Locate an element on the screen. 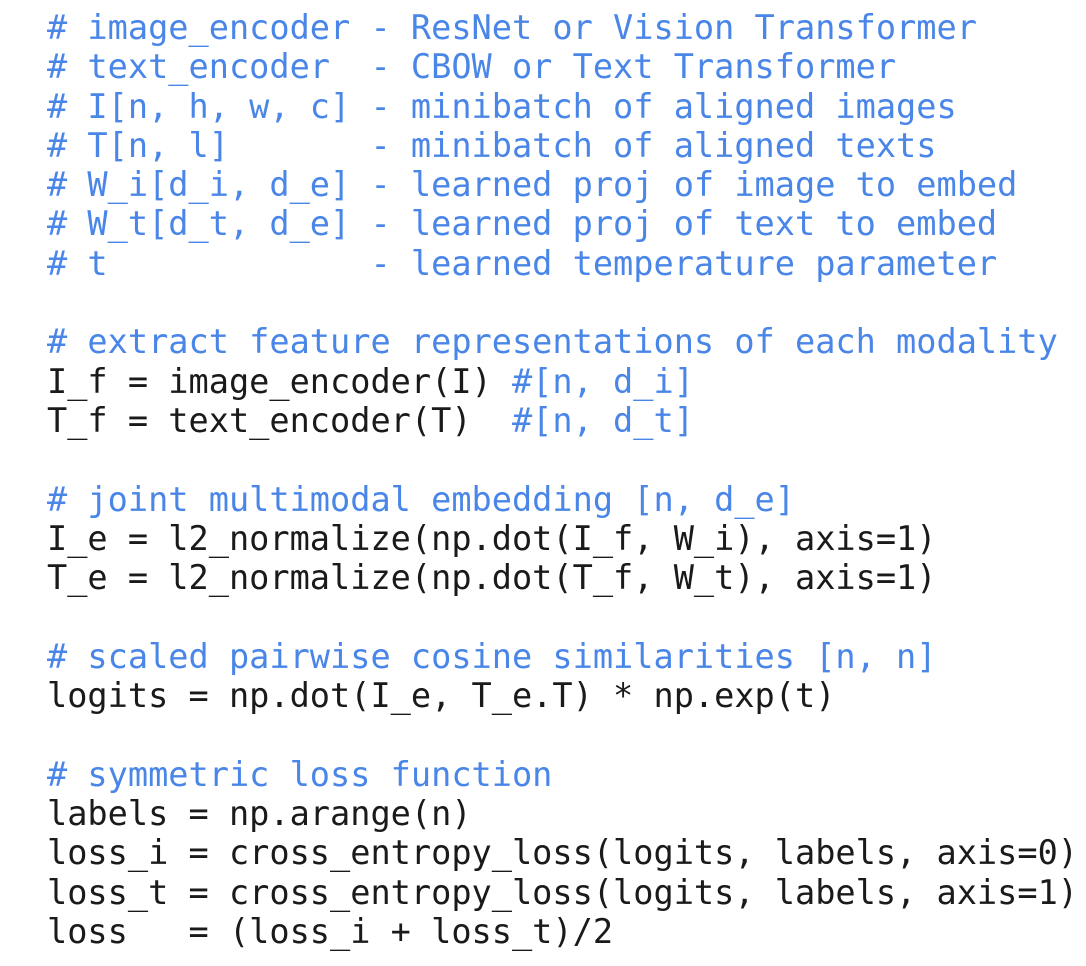  code-comment-line: # symmetric loss function is located at coordinates (300, 774).